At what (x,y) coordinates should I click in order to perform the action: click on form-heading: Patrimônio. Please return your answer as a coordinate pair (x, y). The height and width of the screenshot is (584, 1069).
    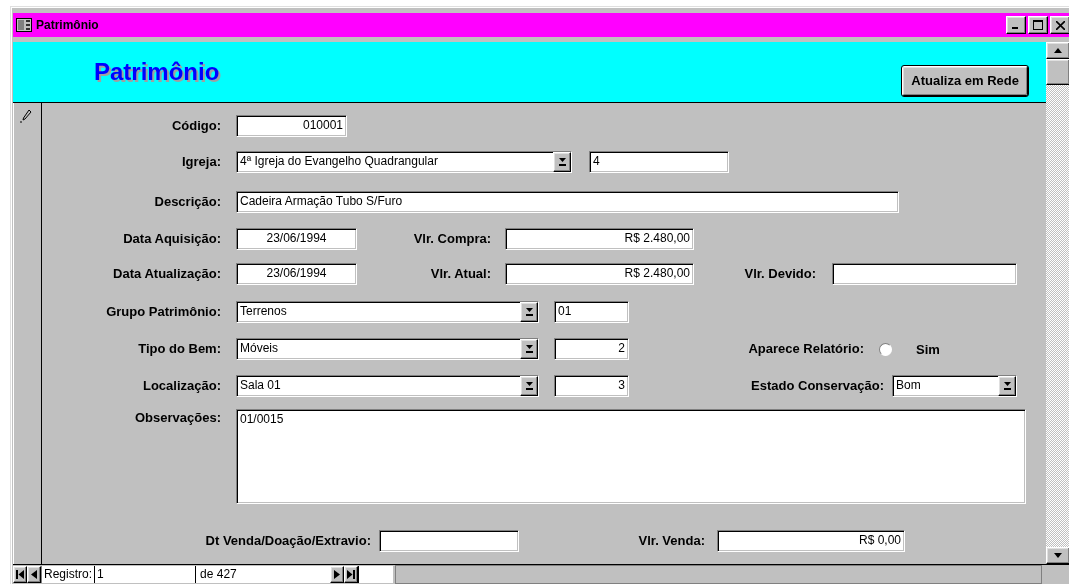
    Looking at the image, I should click on (157, 72).